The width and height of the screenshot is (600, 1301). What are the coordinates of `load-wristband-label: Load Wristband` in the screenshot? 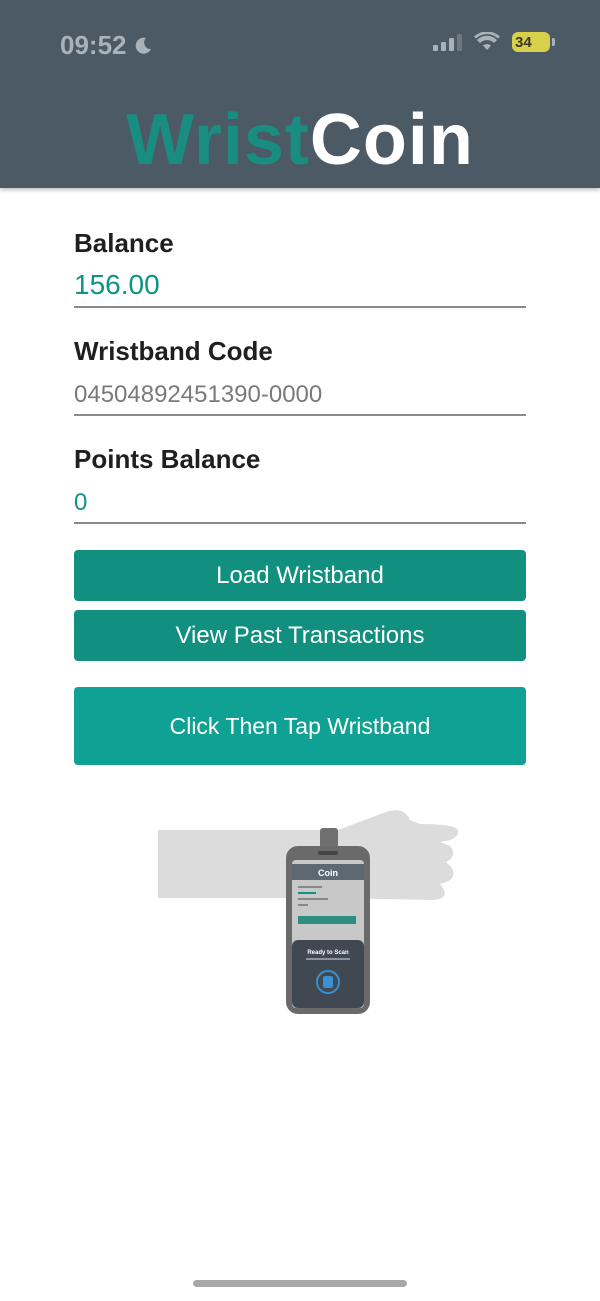 It's located at (300, 575).